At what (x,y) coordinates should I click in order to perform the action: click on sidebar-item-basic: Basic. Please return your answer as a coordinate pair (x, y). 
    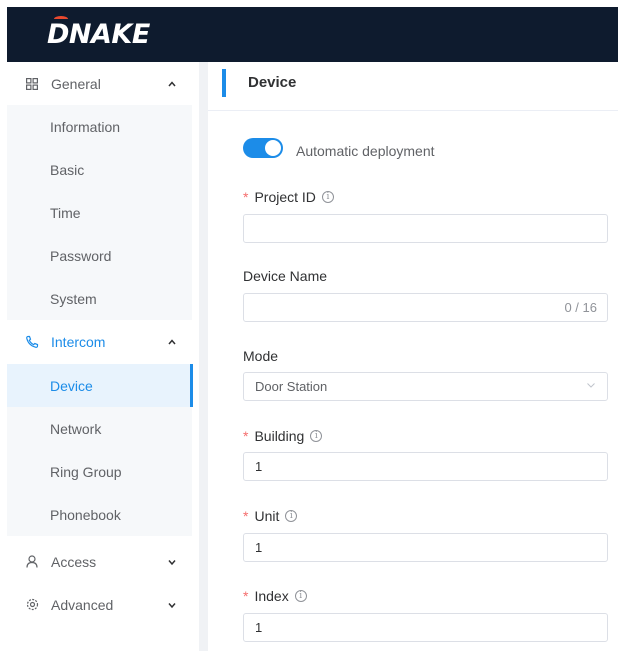
    Looking at the image, I should click on (99, 169).